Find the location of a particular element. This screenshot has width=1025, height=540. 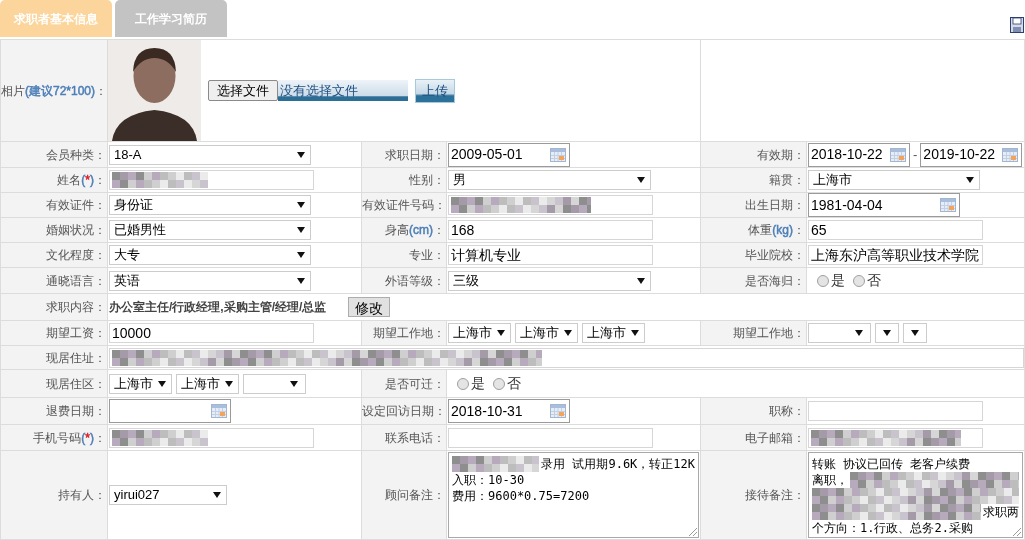

job-intent-text: 办公室主任/行政经理,采购主管/经理/总监 is located at coordinates (218, 307).